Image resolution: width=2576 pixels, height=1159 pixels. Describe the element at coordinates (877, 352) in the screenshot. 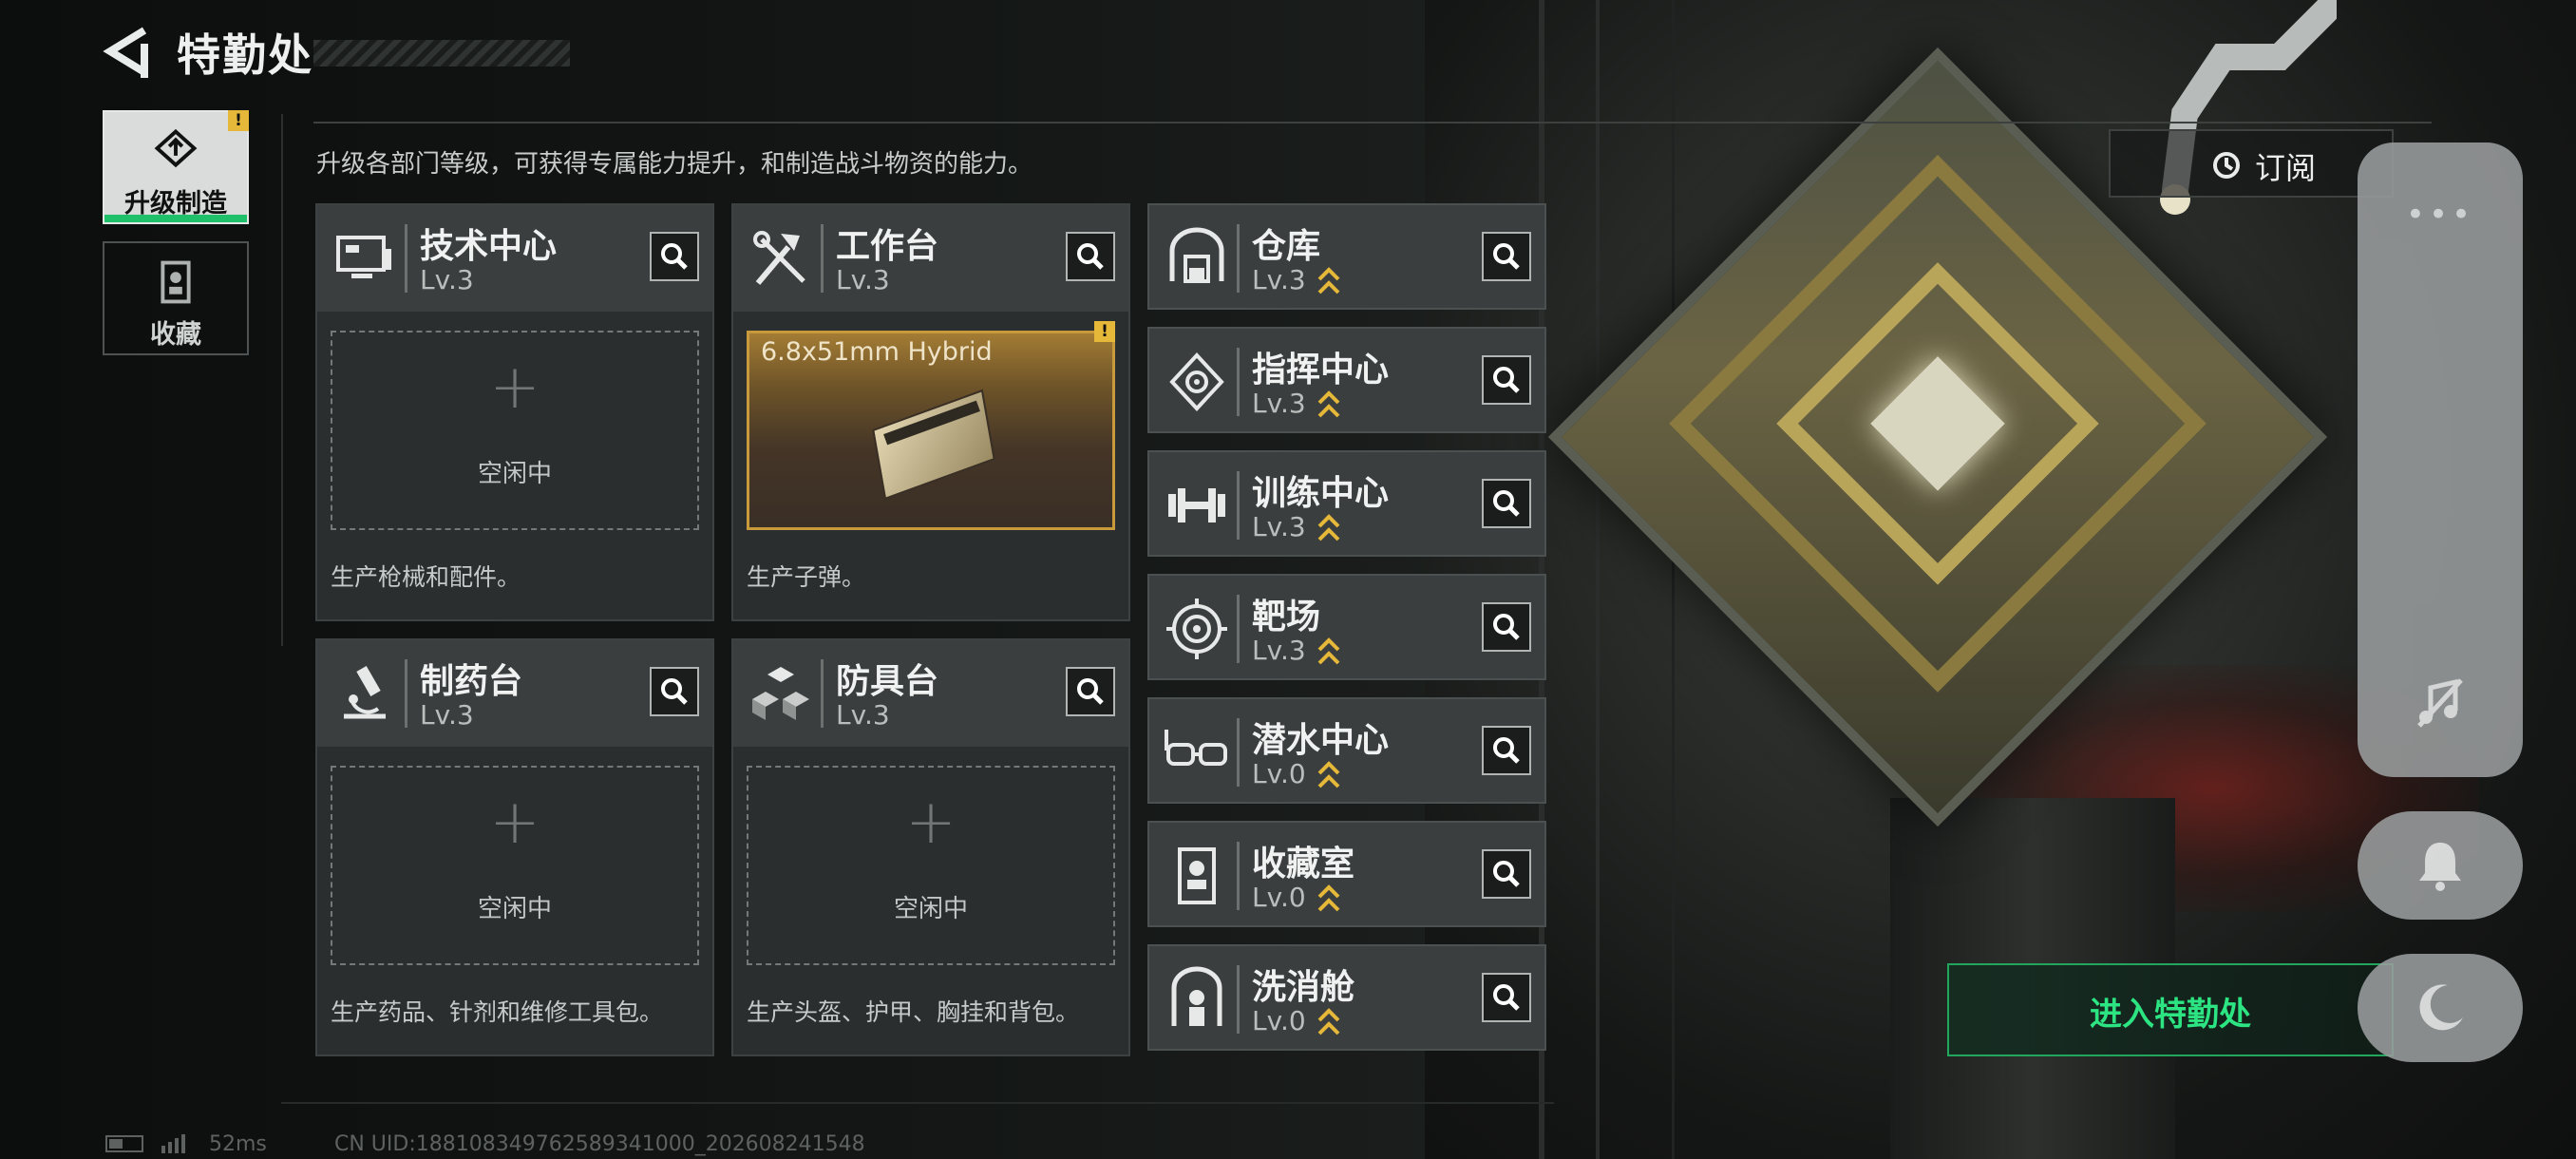

I see `product-name: 6.8x51mm Hybrid` at that location.